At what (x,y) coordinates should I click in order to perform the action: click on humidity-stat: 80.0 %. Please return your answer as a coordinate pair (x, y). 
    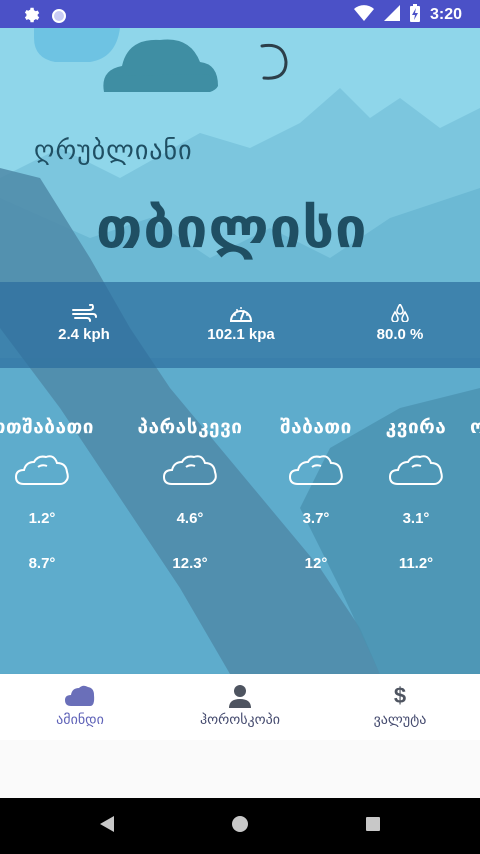
    Looking at the image, I should click on (400, 325).